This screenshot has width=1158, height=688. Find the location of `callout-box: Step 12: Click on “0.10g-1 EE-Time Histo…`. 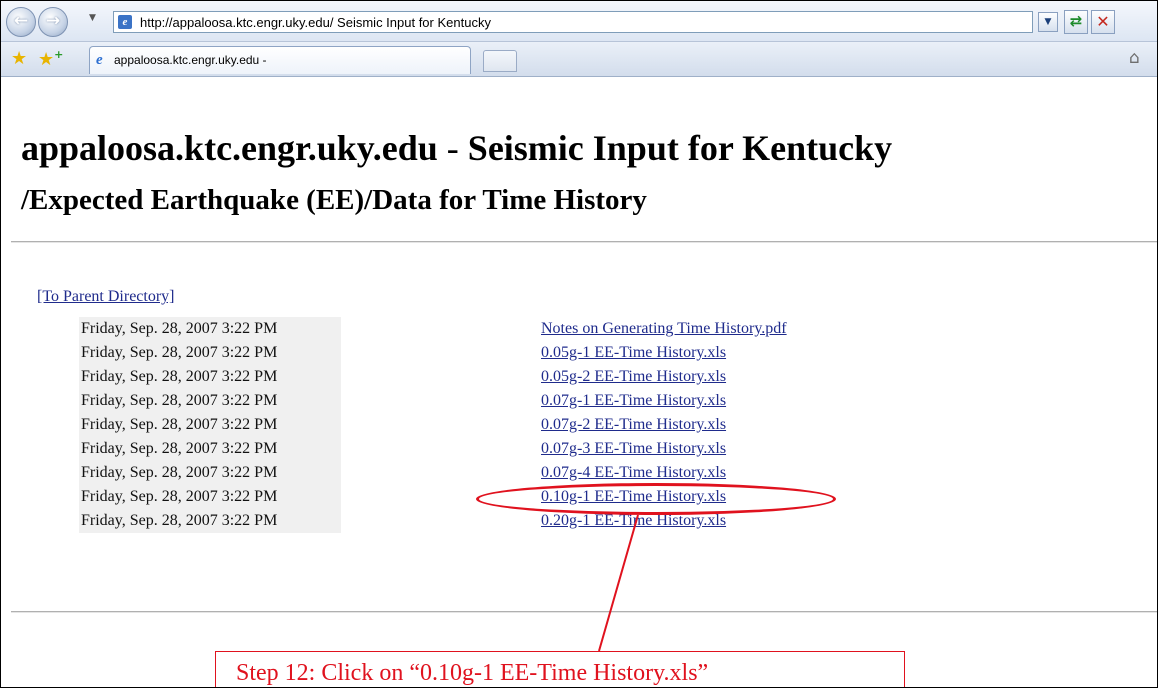

callout-box: Step 12: Click on “0.10g-1 EE-Time Histo… is located at coordinates (560, 669).